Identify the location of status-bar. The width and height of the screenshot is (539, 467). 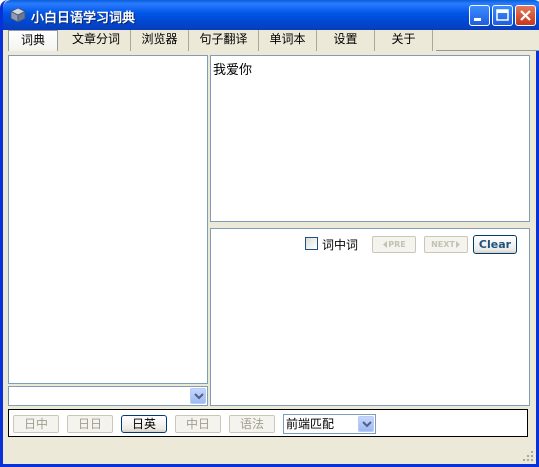
(269, 452).